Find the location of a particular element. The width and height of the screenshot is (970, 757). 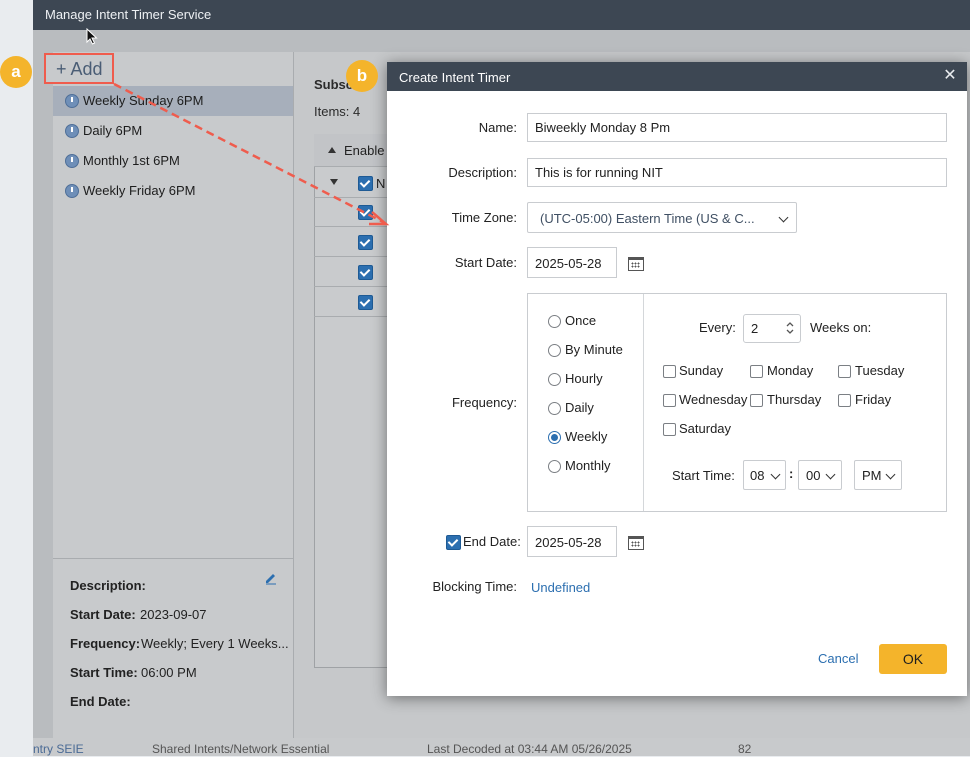

details-description-label: Description: is located at coordinates (108, 585).